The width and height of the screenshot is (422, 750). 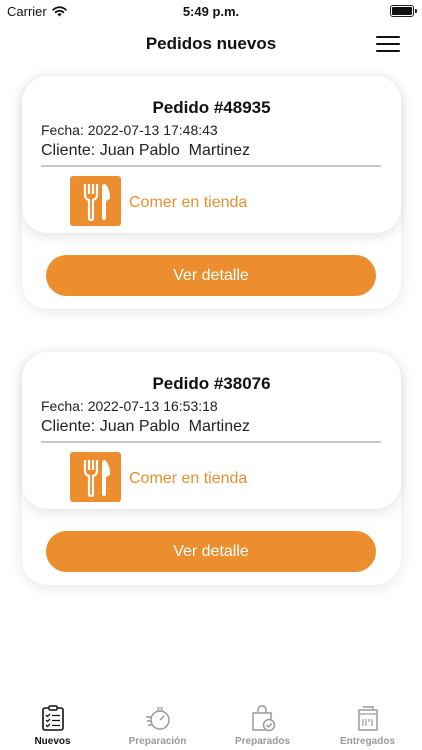 I want to click on tab-bar: Nuevos Preparación Preparados Entregados, so click(x=211, y=725).